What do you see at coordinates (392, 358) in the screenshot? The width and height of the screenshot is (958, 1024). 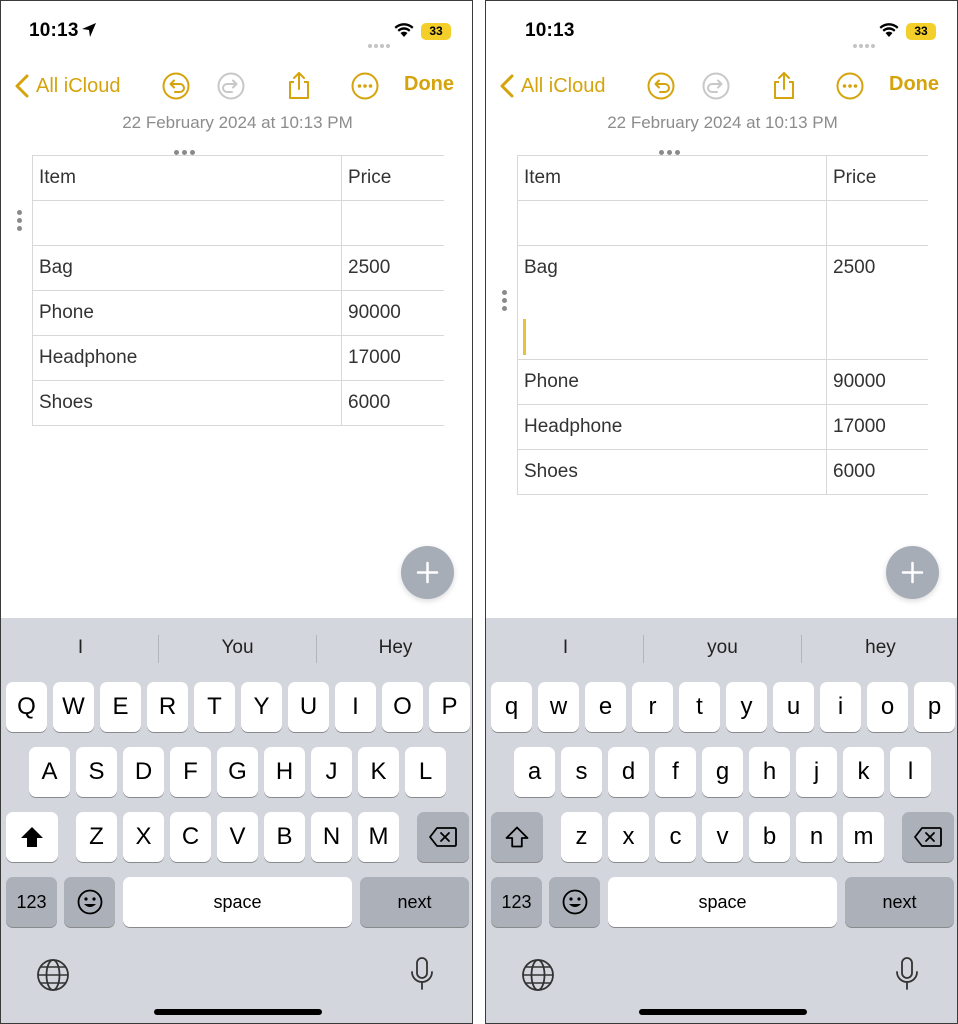 I see `table-cell: 17000` at bounding box center [392, 358].